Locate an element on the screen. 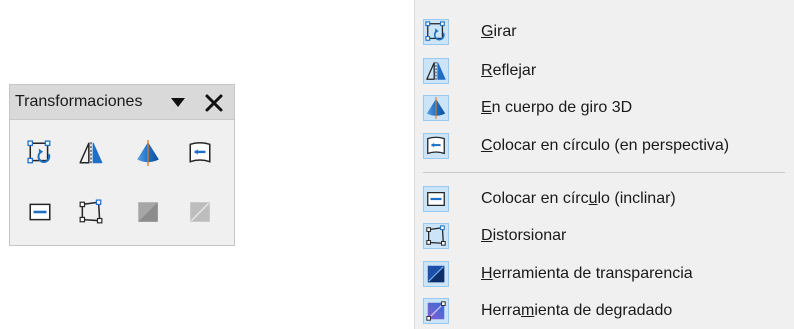  gradient-button is located at coordinates (200, 212).